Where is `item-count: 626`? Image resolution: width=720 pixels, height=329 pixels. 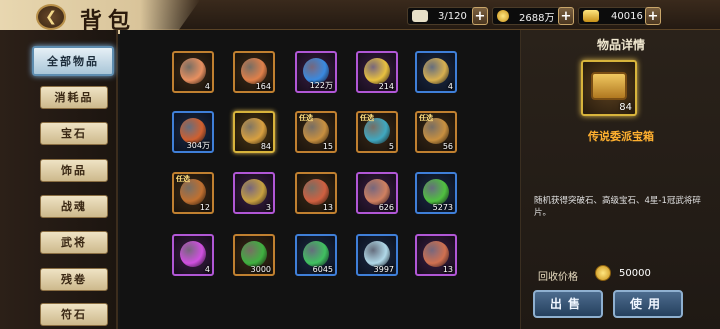 item-count: 626 is located at coordinates (386, 207).